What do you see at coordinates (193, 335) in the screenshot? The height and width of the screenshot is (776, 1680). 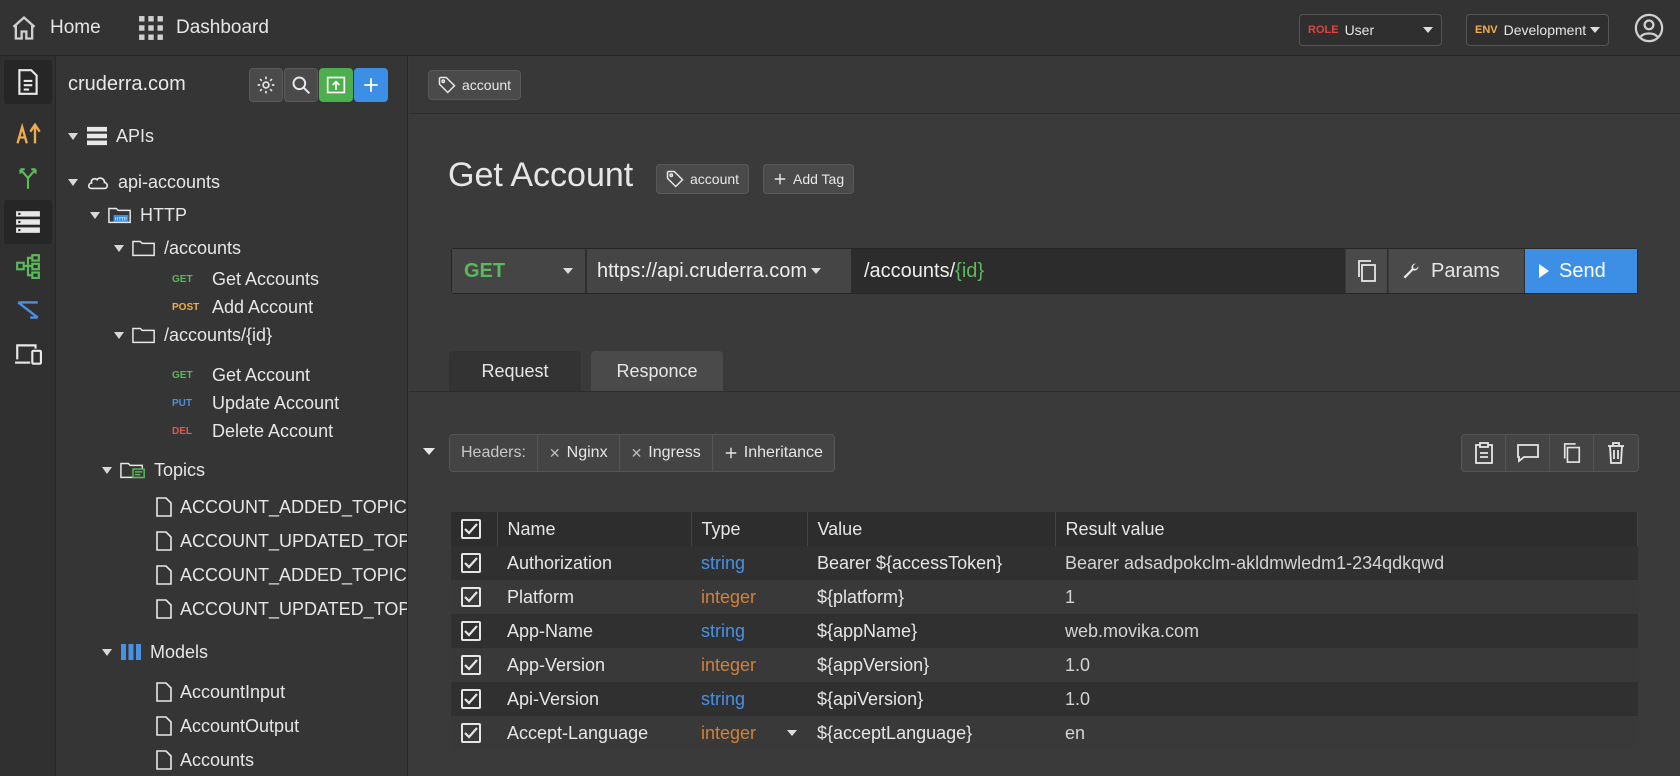 I see `tree-folder-account-id: /accounts/{id}` at bounding box center [193, 335].